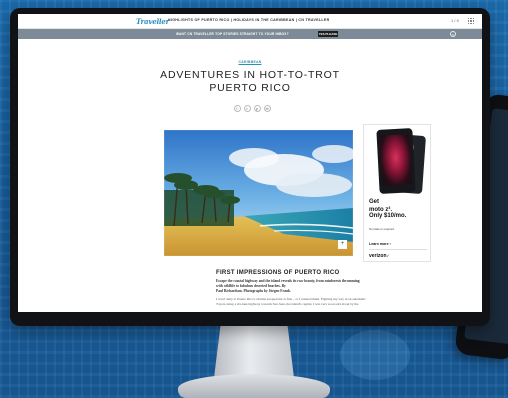 This screenshot has width=508, height=398. What do you see at coordinates (237, 108) in the screenshot?
I see `facebook-icon: f` at bounding box center [237, 108].